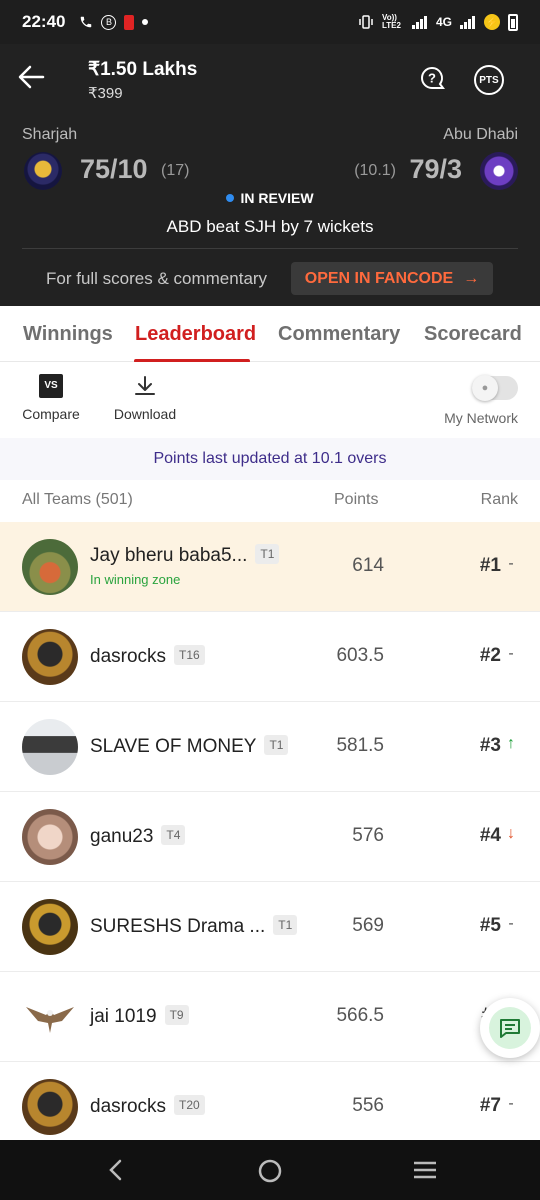 The height and width of the screenshot is (1200, 540). Describe the element at coordinates (391, 21) in the screenshot. I see `volte-label: Vo)) LTE2` at that location.